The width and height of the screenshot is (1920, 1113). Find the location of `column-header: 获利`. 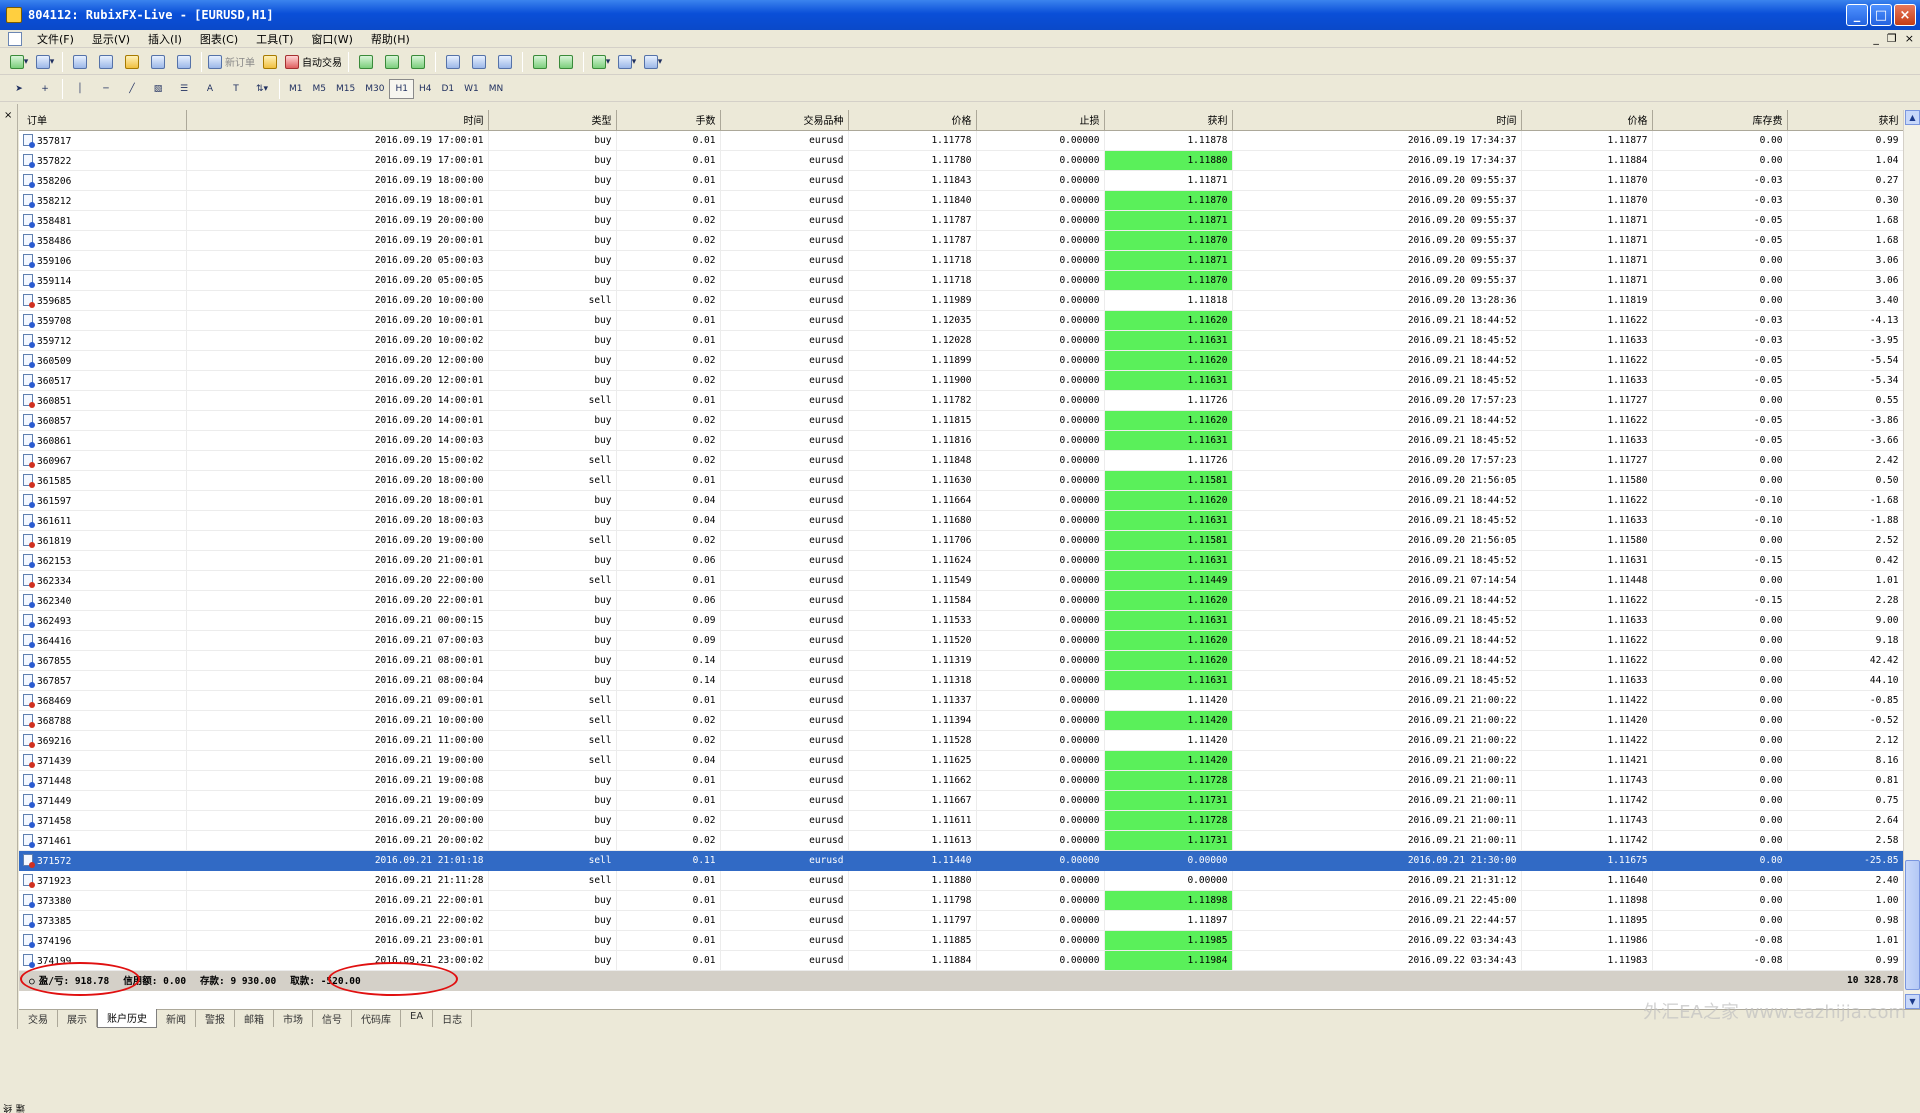

column-header: 获利 is located at coordinates (1845, 120).